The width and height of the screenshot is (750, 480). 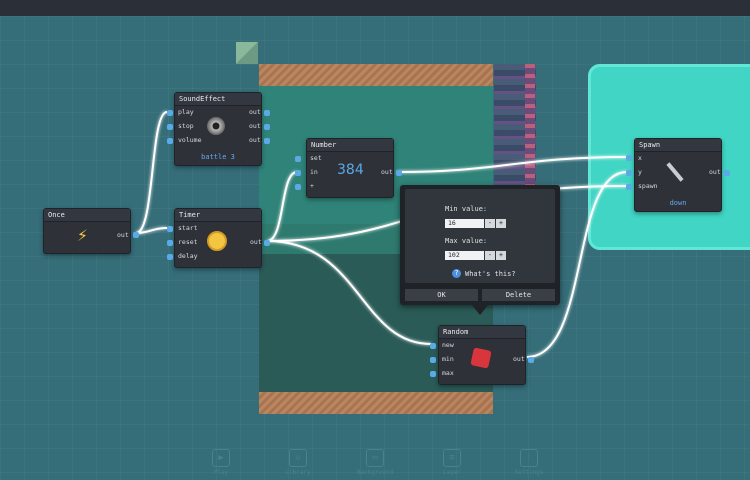 I want to click on play-tab: ▶ Play, so click(x=221, y=462).